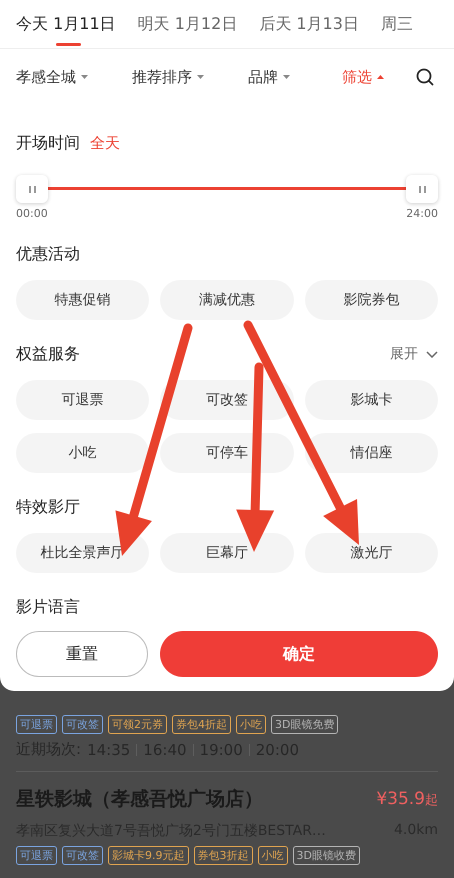 The width and height of the screenshot is (454, 878). Describe the element at coordinates (227, 553) in the screenshot. I see `filter-chip: 巨幕厅` at that location.